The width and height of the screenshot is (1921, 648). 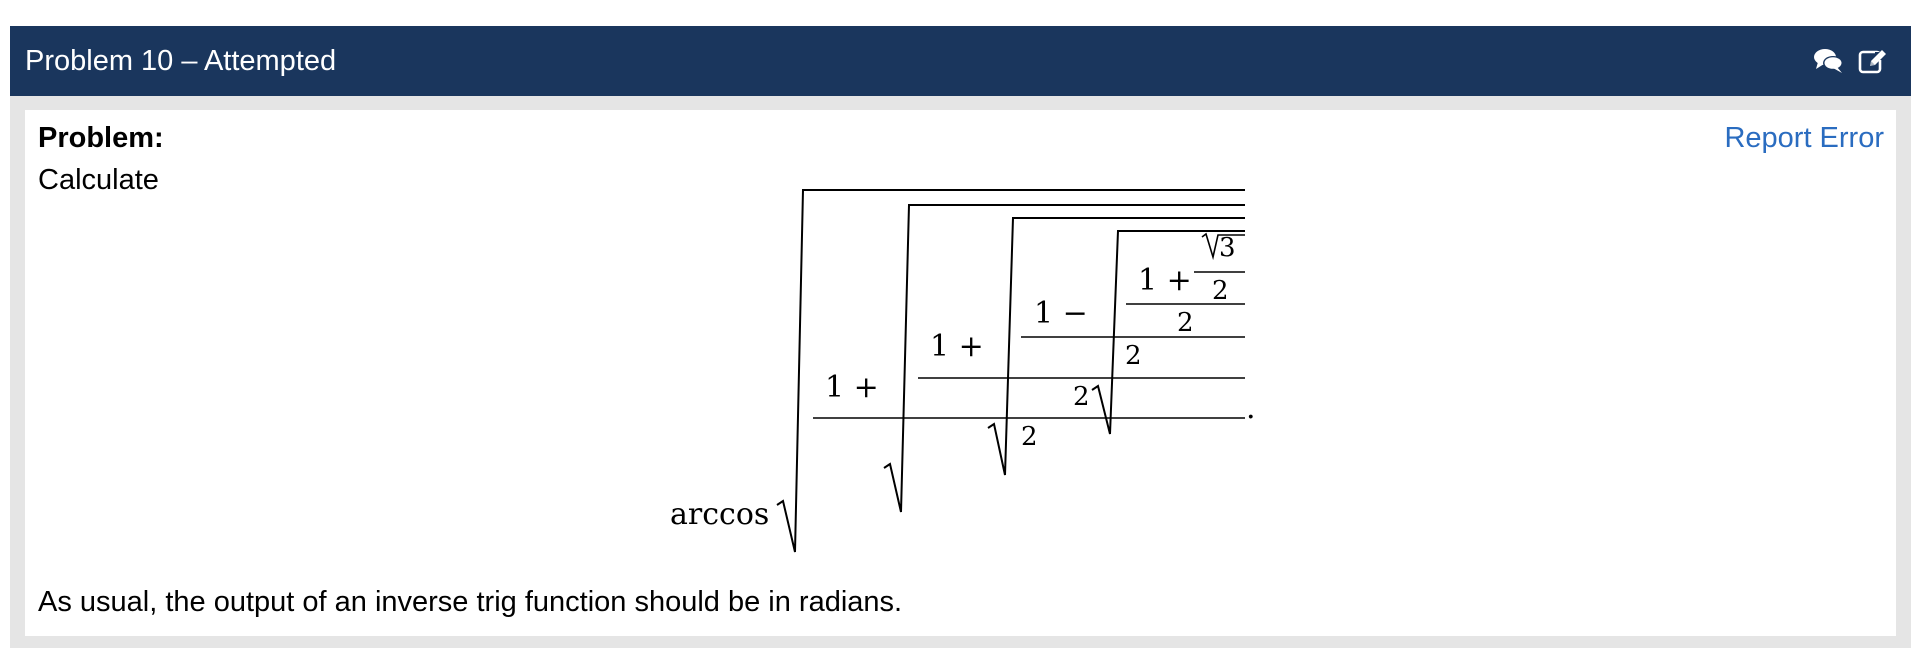 I want to click on header-icon-group, so click(x=1851, y=61).